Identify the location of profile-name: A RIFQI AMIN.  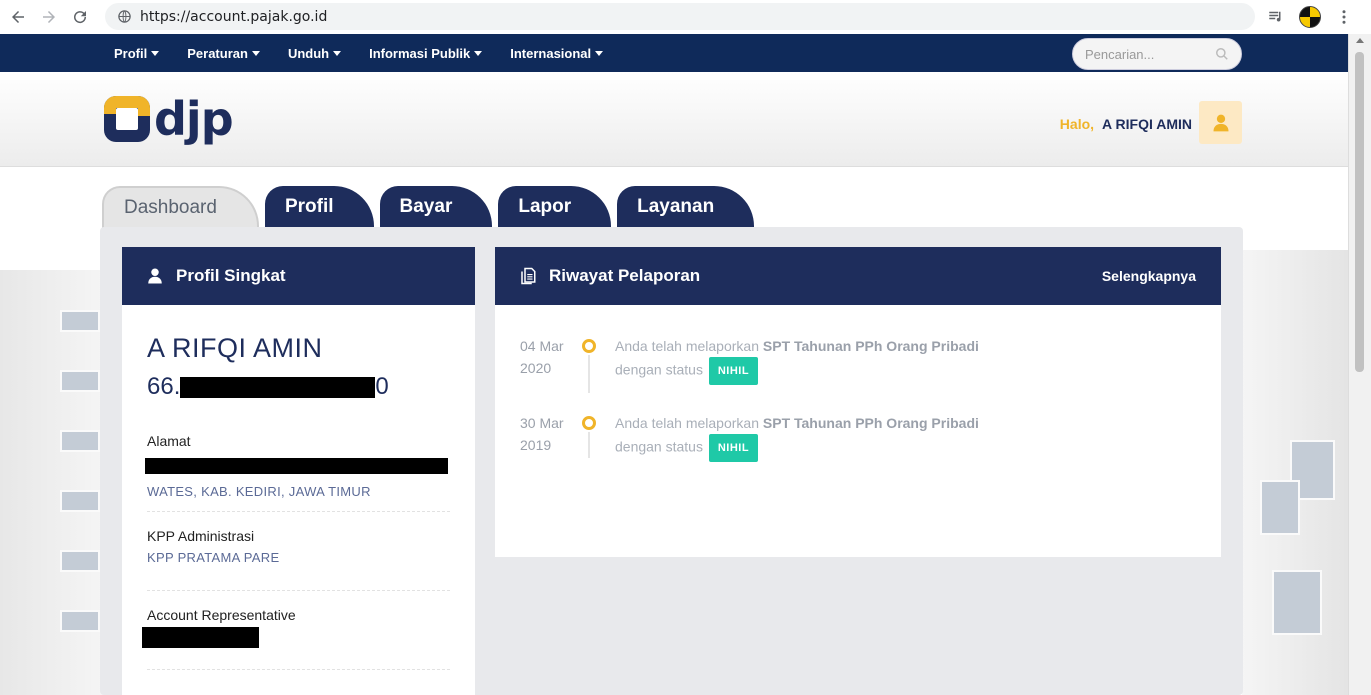
(235, 348).